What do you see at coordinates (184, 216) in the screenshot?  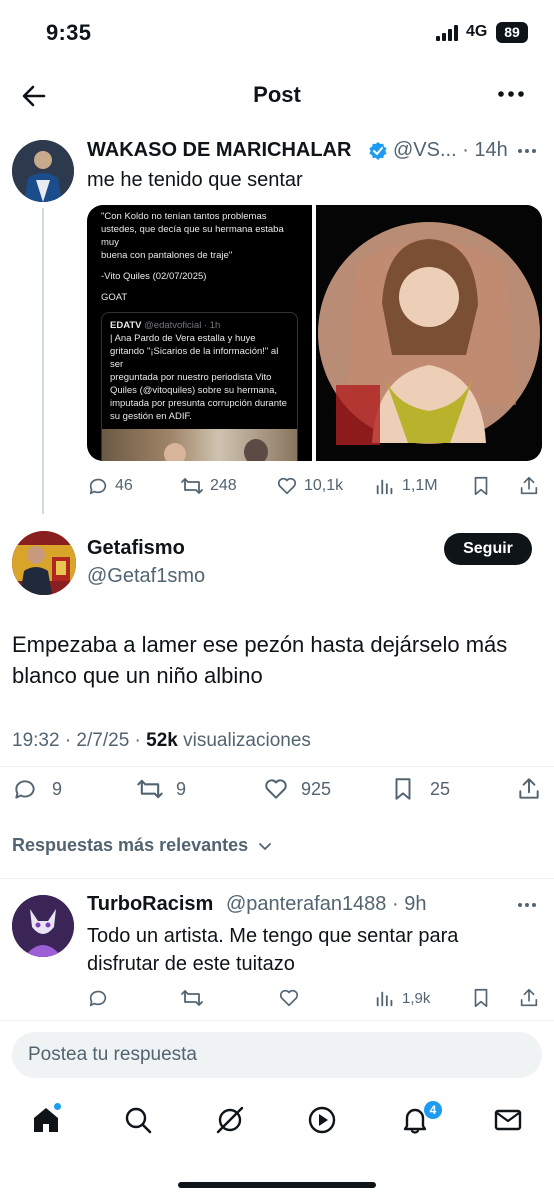 I see `media-quote-line: "Con Koldo no tenían tantos problemas` at bounding box center [184, 216].